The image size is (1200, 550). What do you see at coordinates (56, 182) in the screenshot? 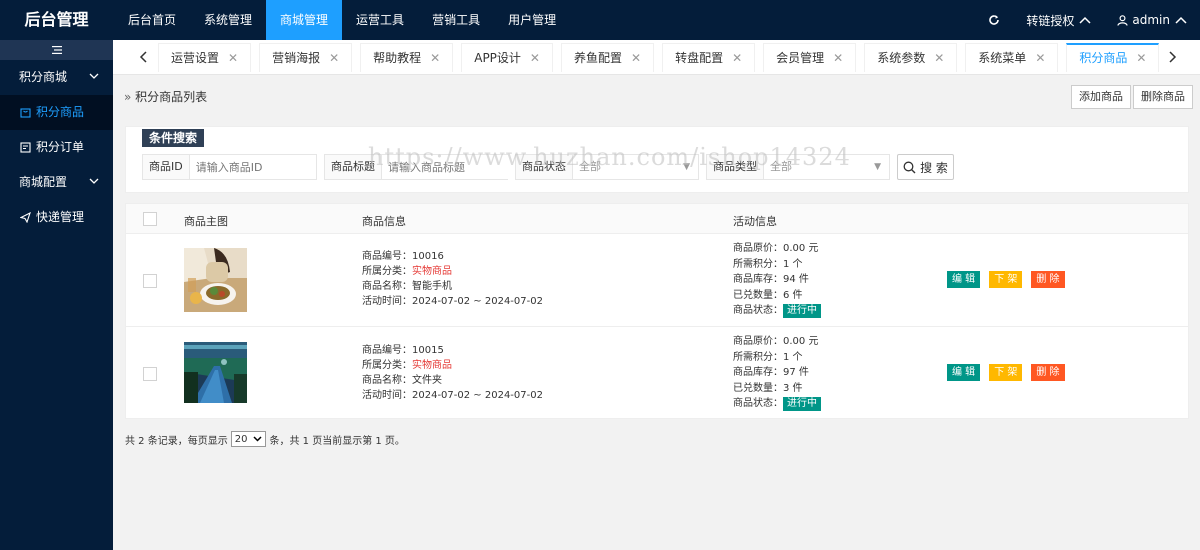
I see `sidebar-group-mall-config: 商城配置` at bounding box center [56, 182].